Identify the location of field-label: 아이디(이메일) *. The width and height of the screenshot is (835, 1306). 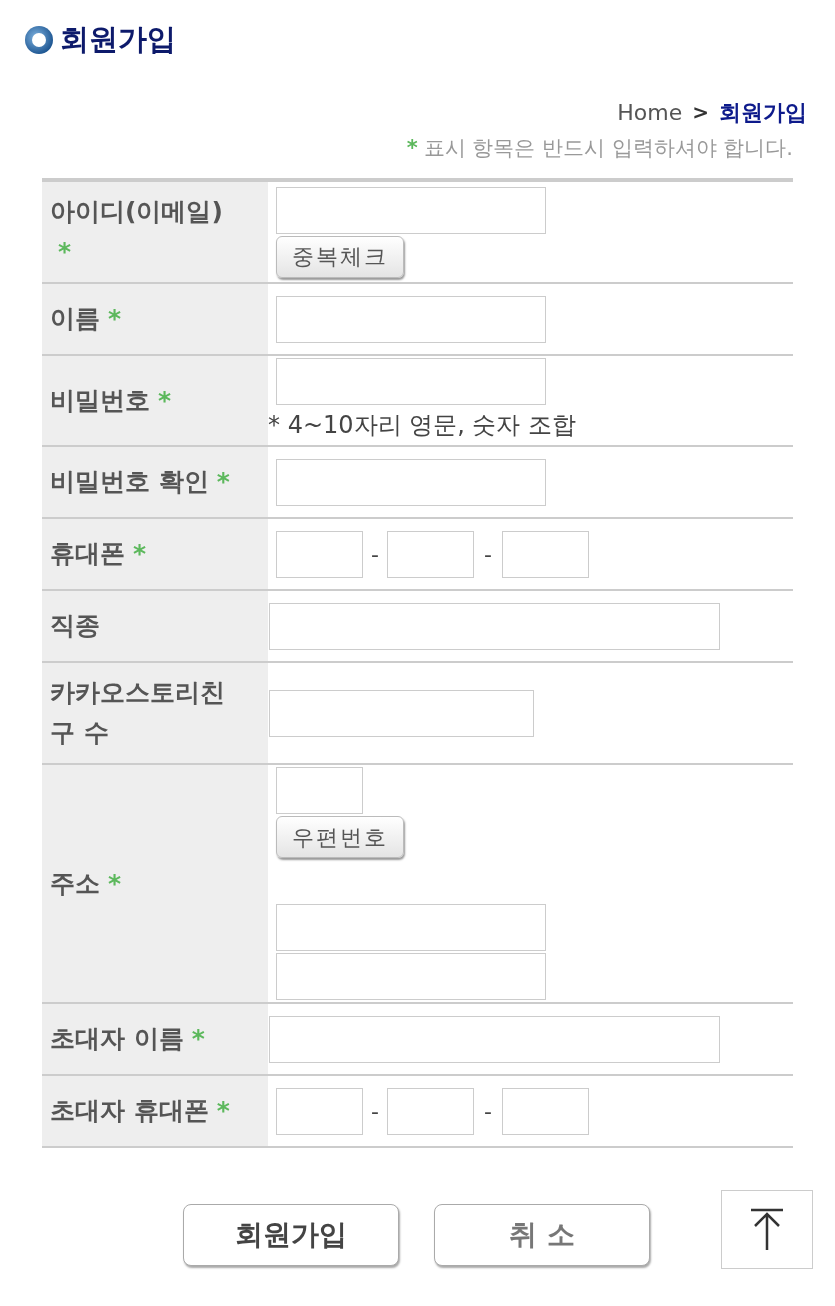
(137, 232).